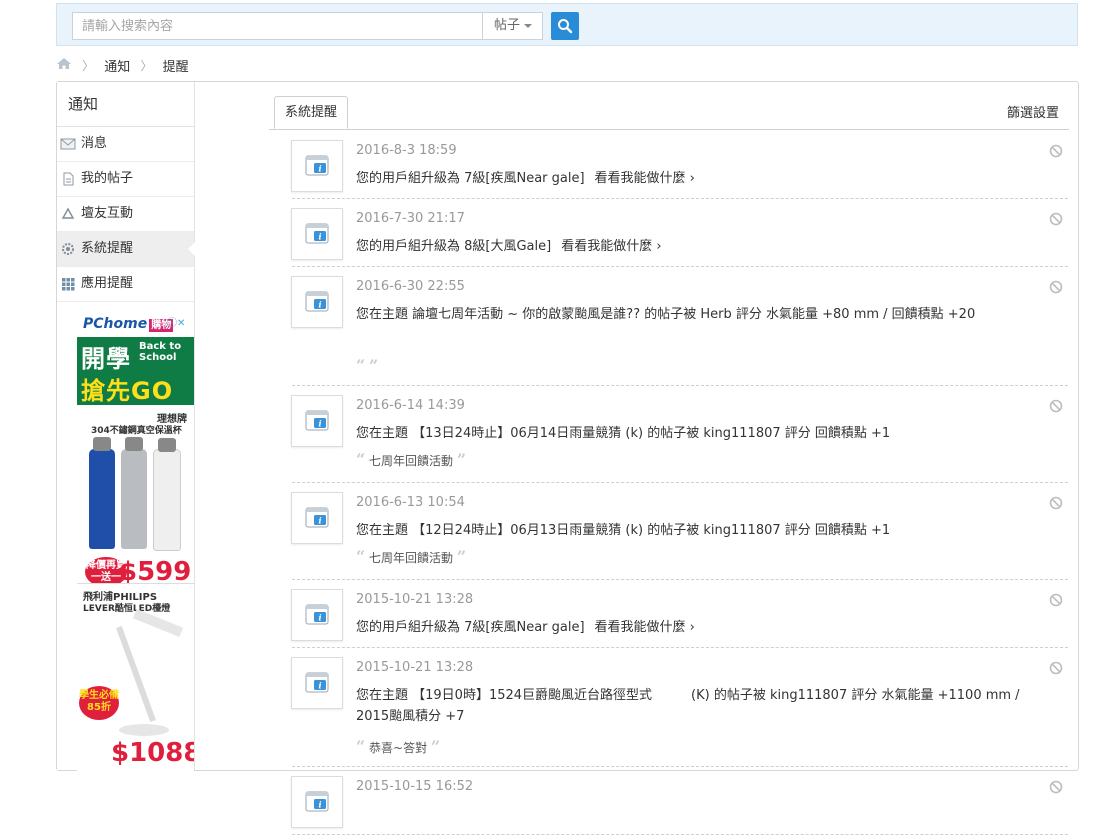  I want to click on search-input, so click(277, 26).